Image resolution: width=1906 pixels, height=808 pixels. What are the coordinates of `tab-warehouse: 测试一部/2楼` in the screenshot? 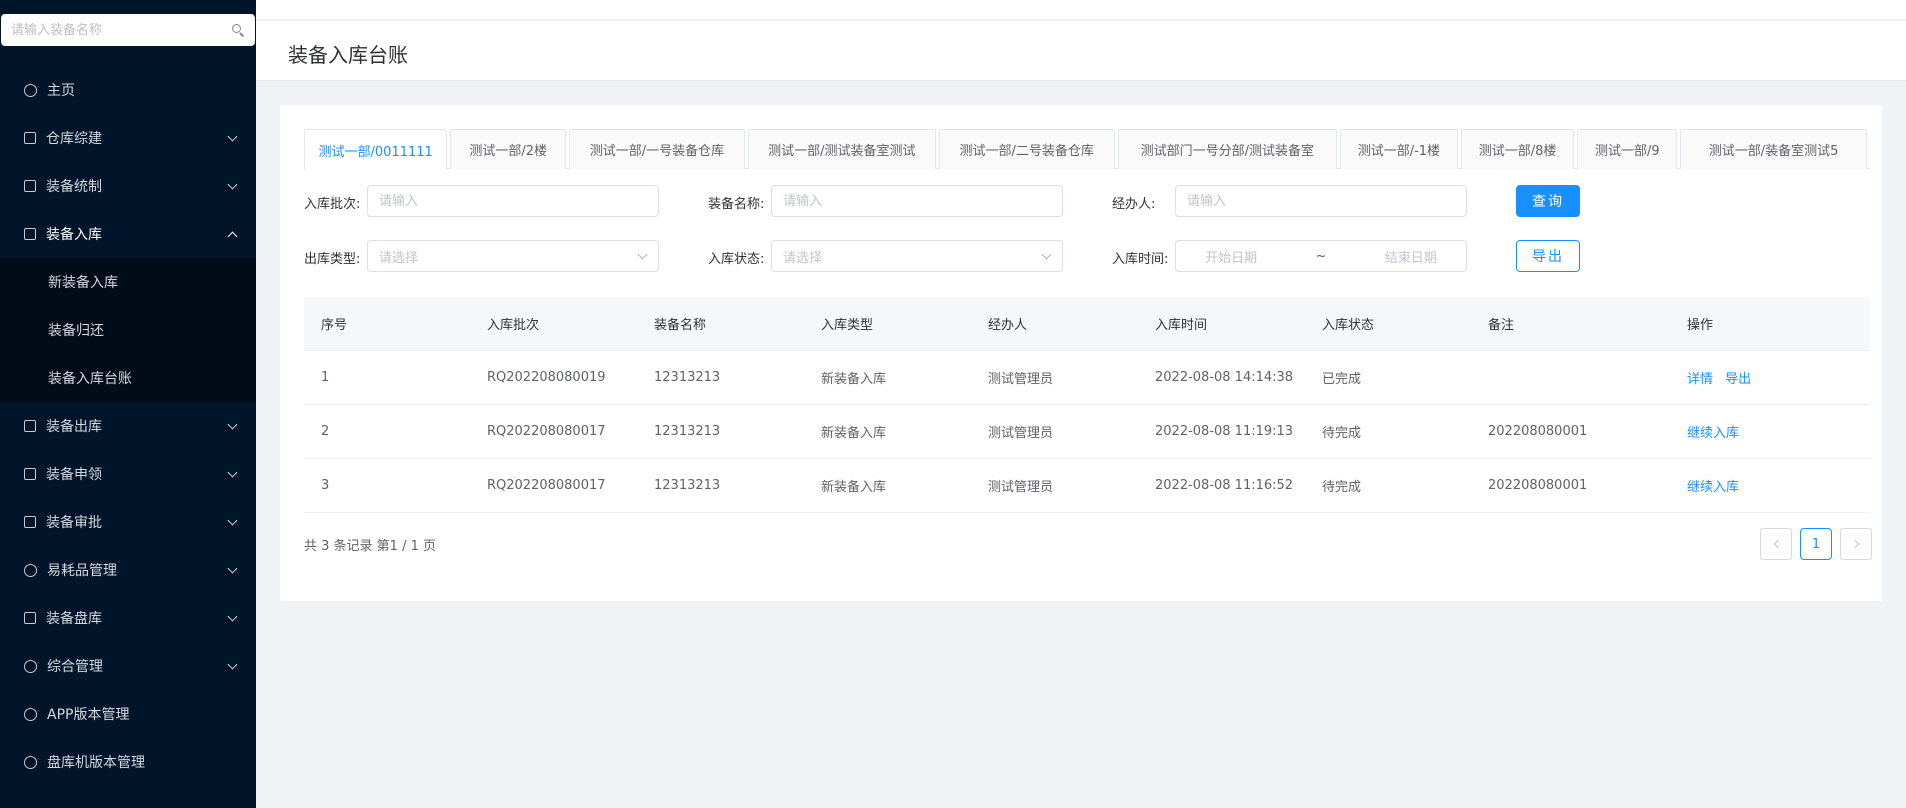 It's located at (508, 149).